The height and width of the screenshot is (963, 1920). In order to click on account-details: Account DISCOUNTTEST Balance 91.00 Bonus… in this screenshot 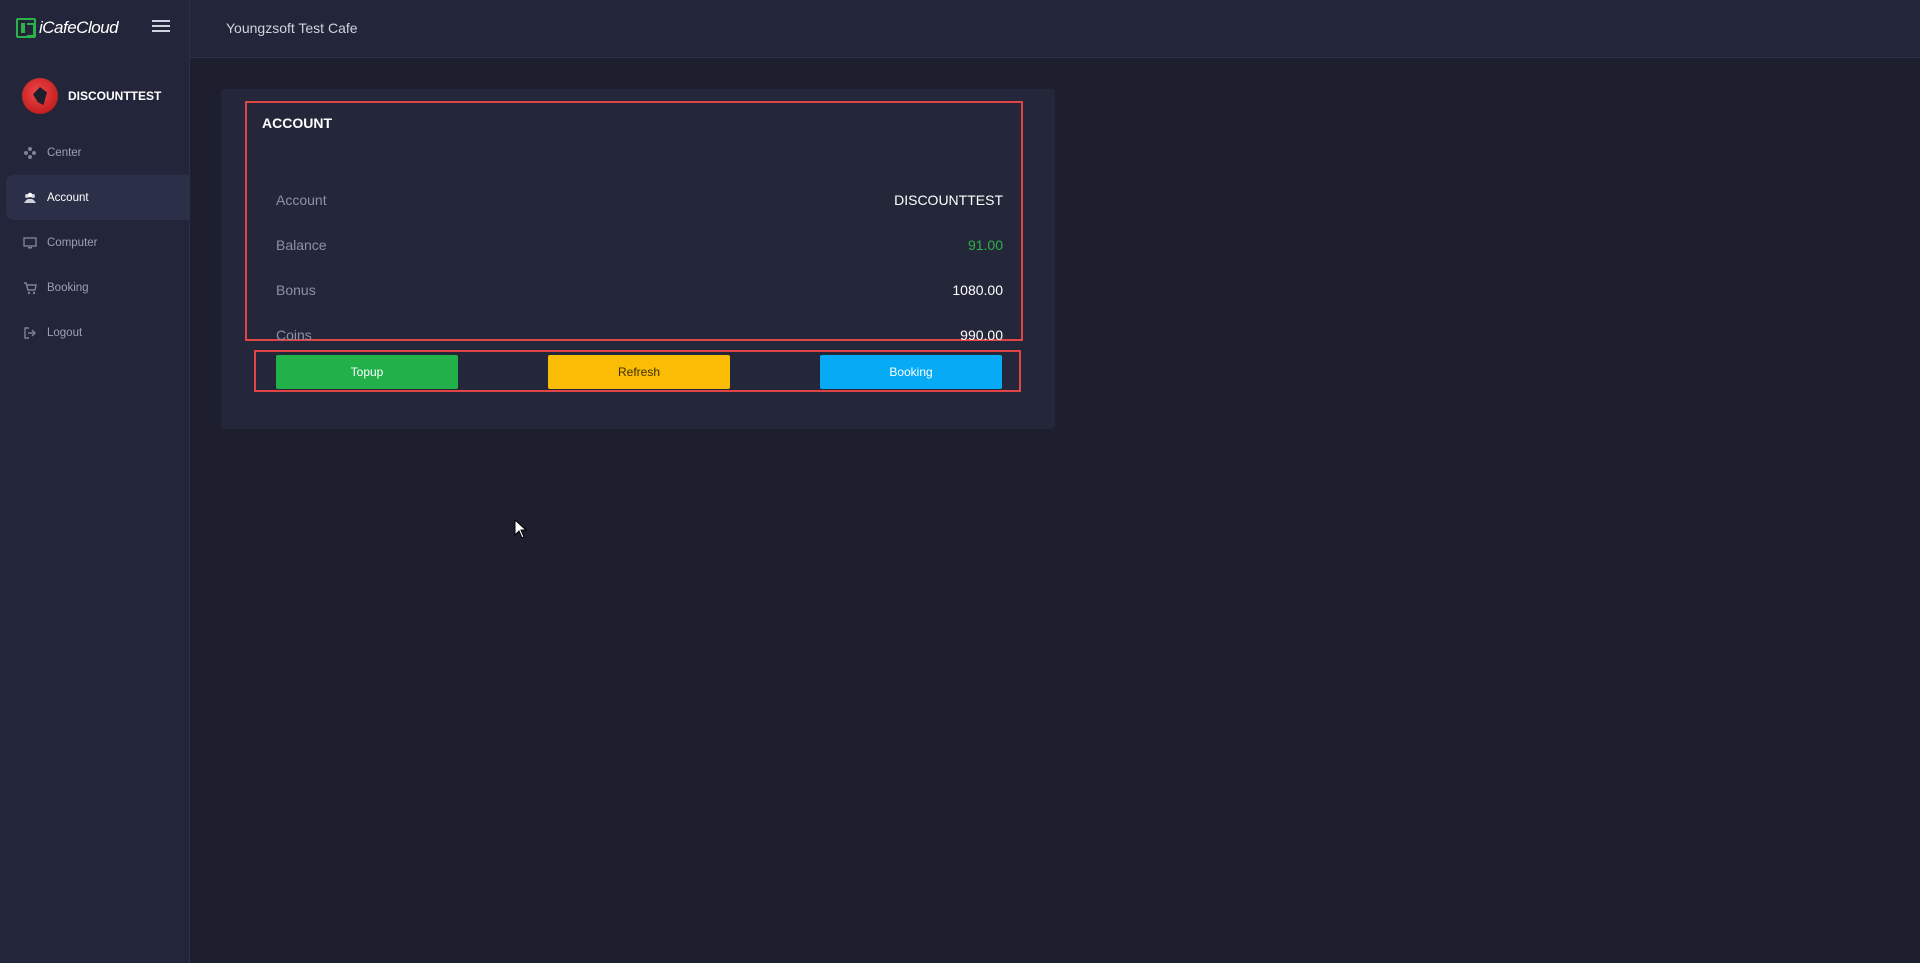, I will do `click(639, 267)`.